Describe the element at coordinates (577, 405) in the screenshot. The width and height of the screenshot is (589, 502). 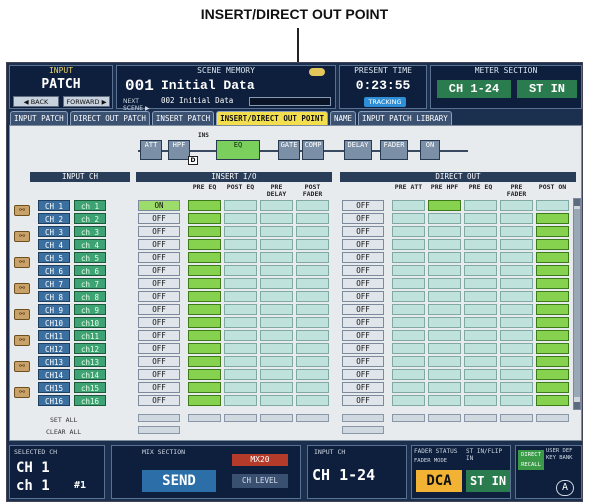
I see `scroll-down-button` at that location.